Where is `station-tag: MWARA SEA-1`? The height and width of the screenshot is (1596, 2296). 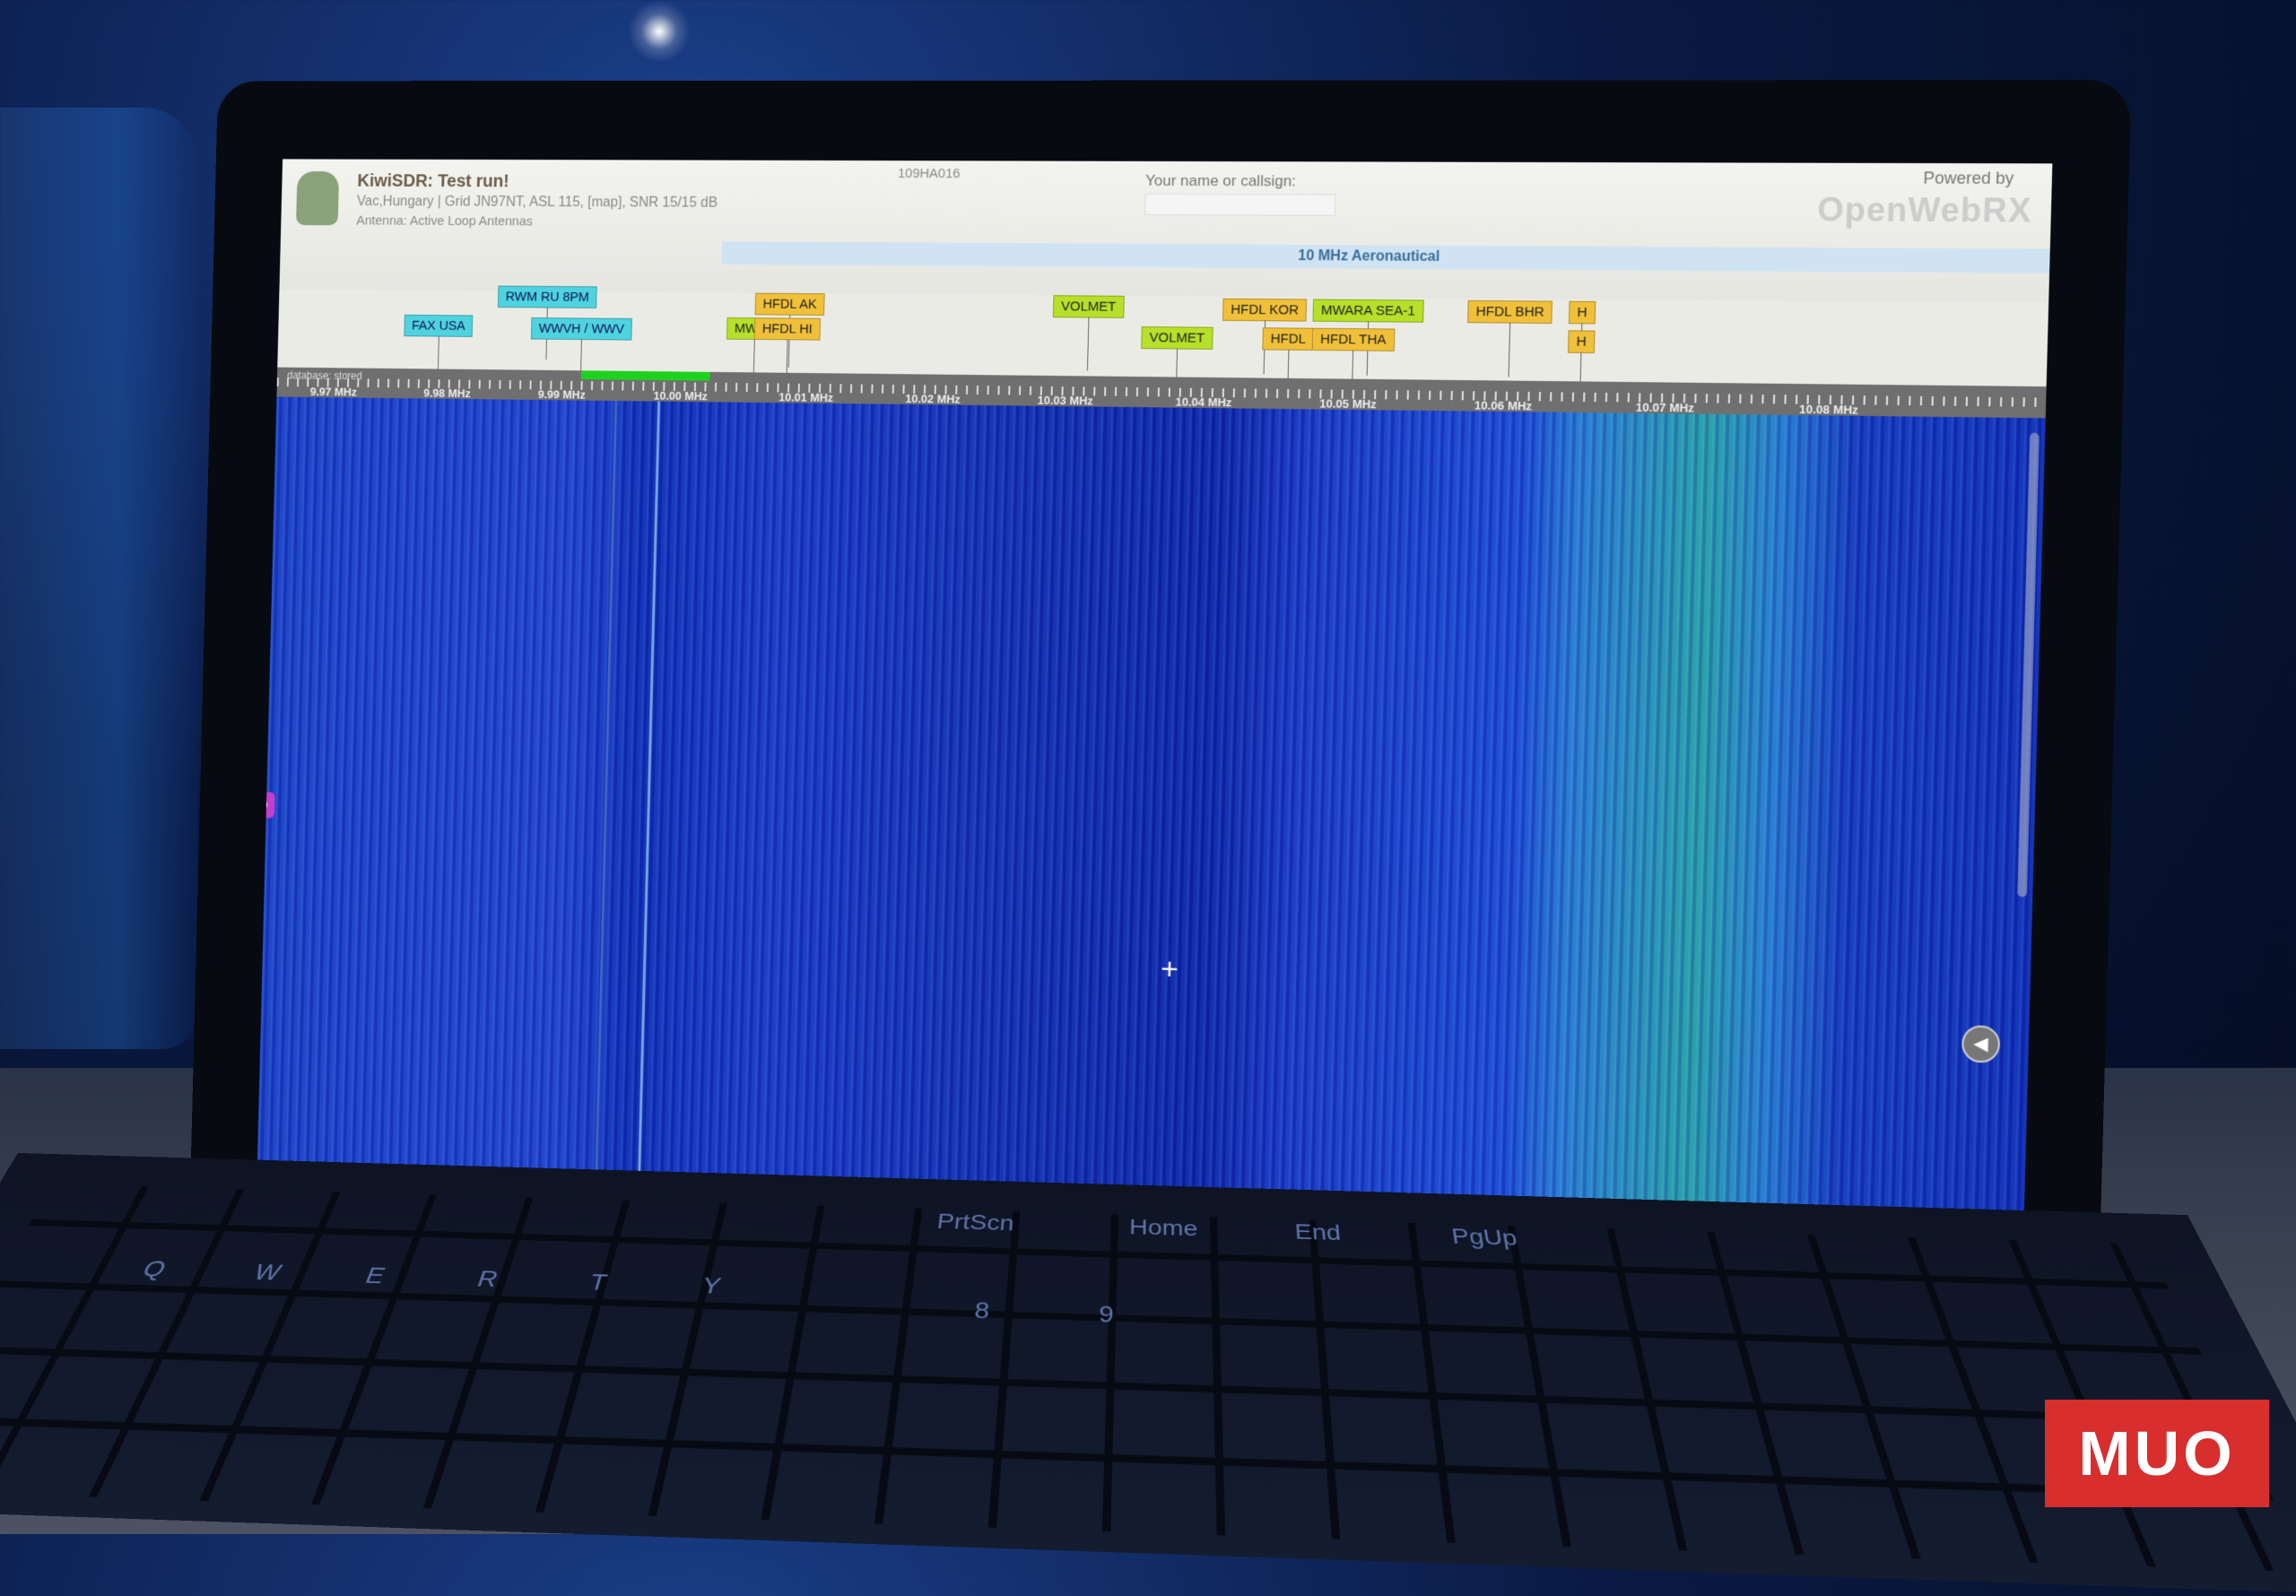 station-tag: MWARA SEA-1 is located at coordinates (1368, 311).